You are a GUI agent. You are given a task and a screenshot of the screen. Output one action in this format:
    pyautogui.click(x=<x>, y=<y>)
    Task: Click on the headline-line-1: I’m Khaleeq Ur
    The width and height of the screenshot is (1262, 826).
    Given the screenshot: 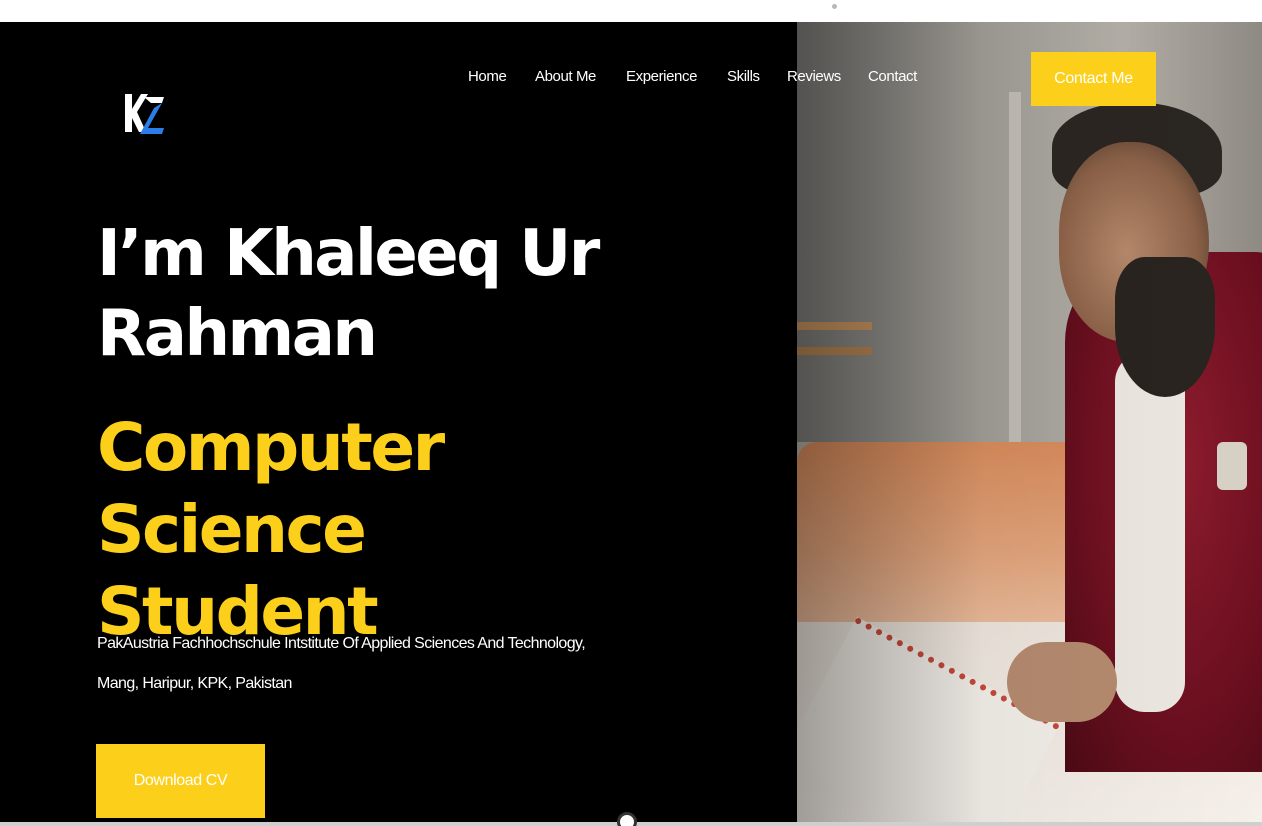 What is the action you would take?
    pyautogui.click(x=348, y=254)
    